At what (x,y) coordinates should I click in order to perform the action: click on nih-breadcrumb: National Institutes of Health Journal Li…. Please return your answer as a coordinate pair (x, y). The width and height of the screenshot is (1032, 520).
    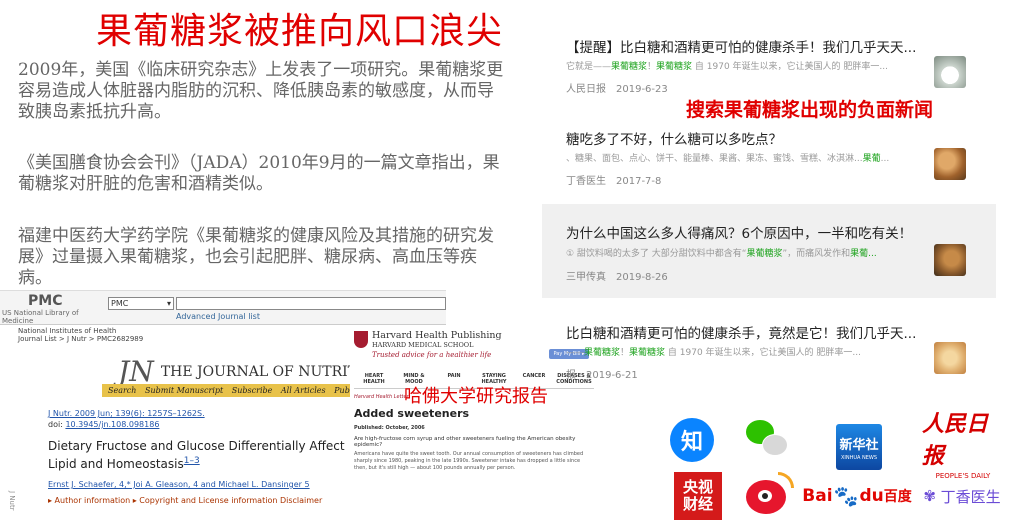
    Looking at the image, I should click on (80, 335).